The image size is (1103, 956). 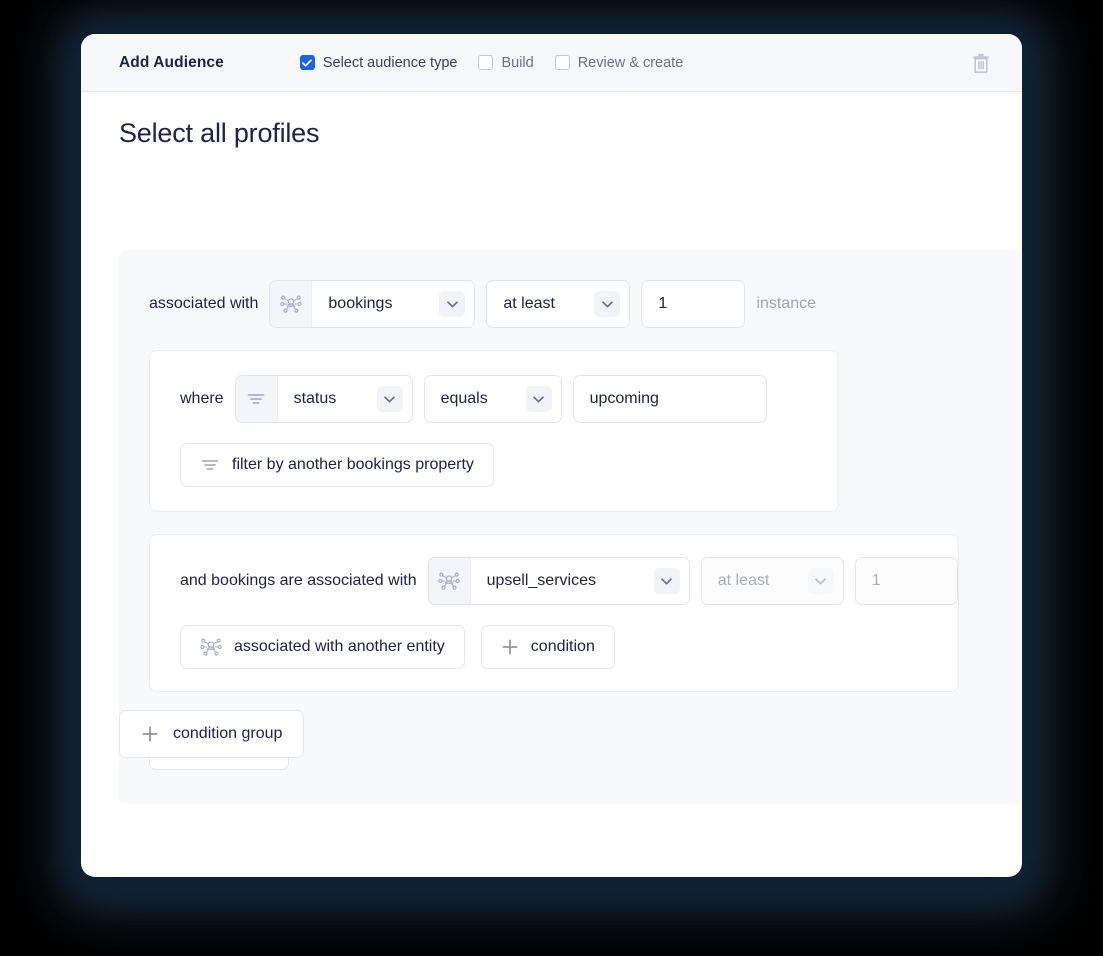 I want to click on instance-count-input: 1, so click(x=693, y=304).